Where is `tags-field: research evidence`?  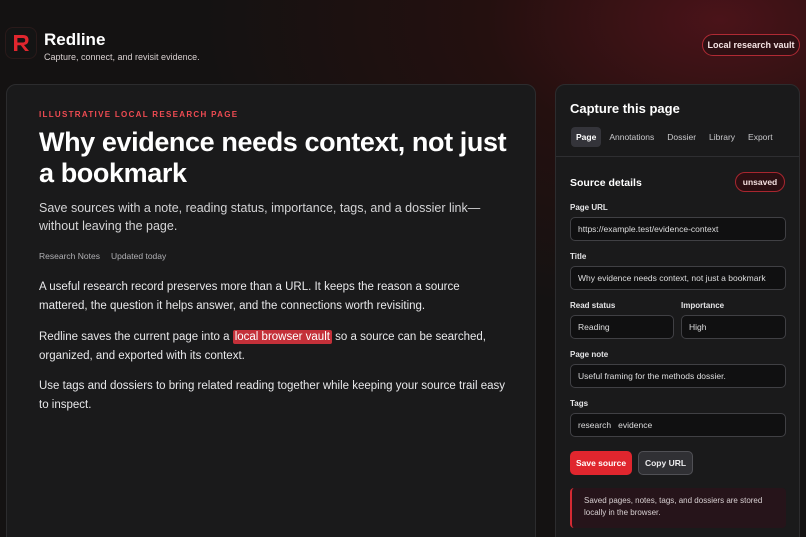
tags-field: research evidence is located at coordinates (678, 425).